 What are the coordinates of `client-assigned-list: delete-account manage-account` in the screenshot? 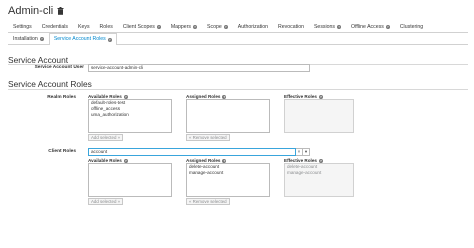 It's located at (228, 180).